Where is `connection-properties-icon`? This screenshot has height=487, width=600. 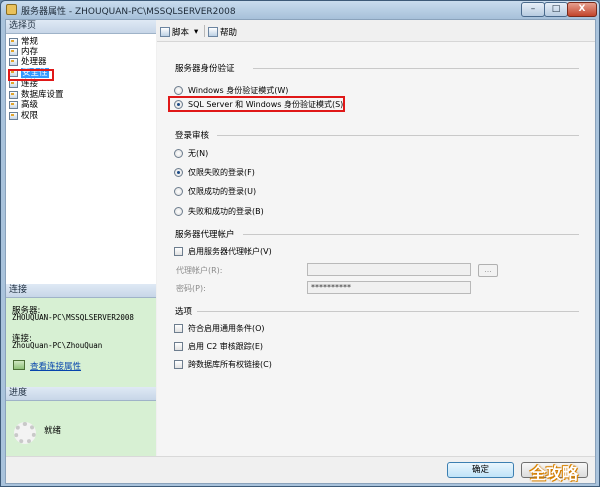
connection-properties-icon is located at coordinates (19, 365).